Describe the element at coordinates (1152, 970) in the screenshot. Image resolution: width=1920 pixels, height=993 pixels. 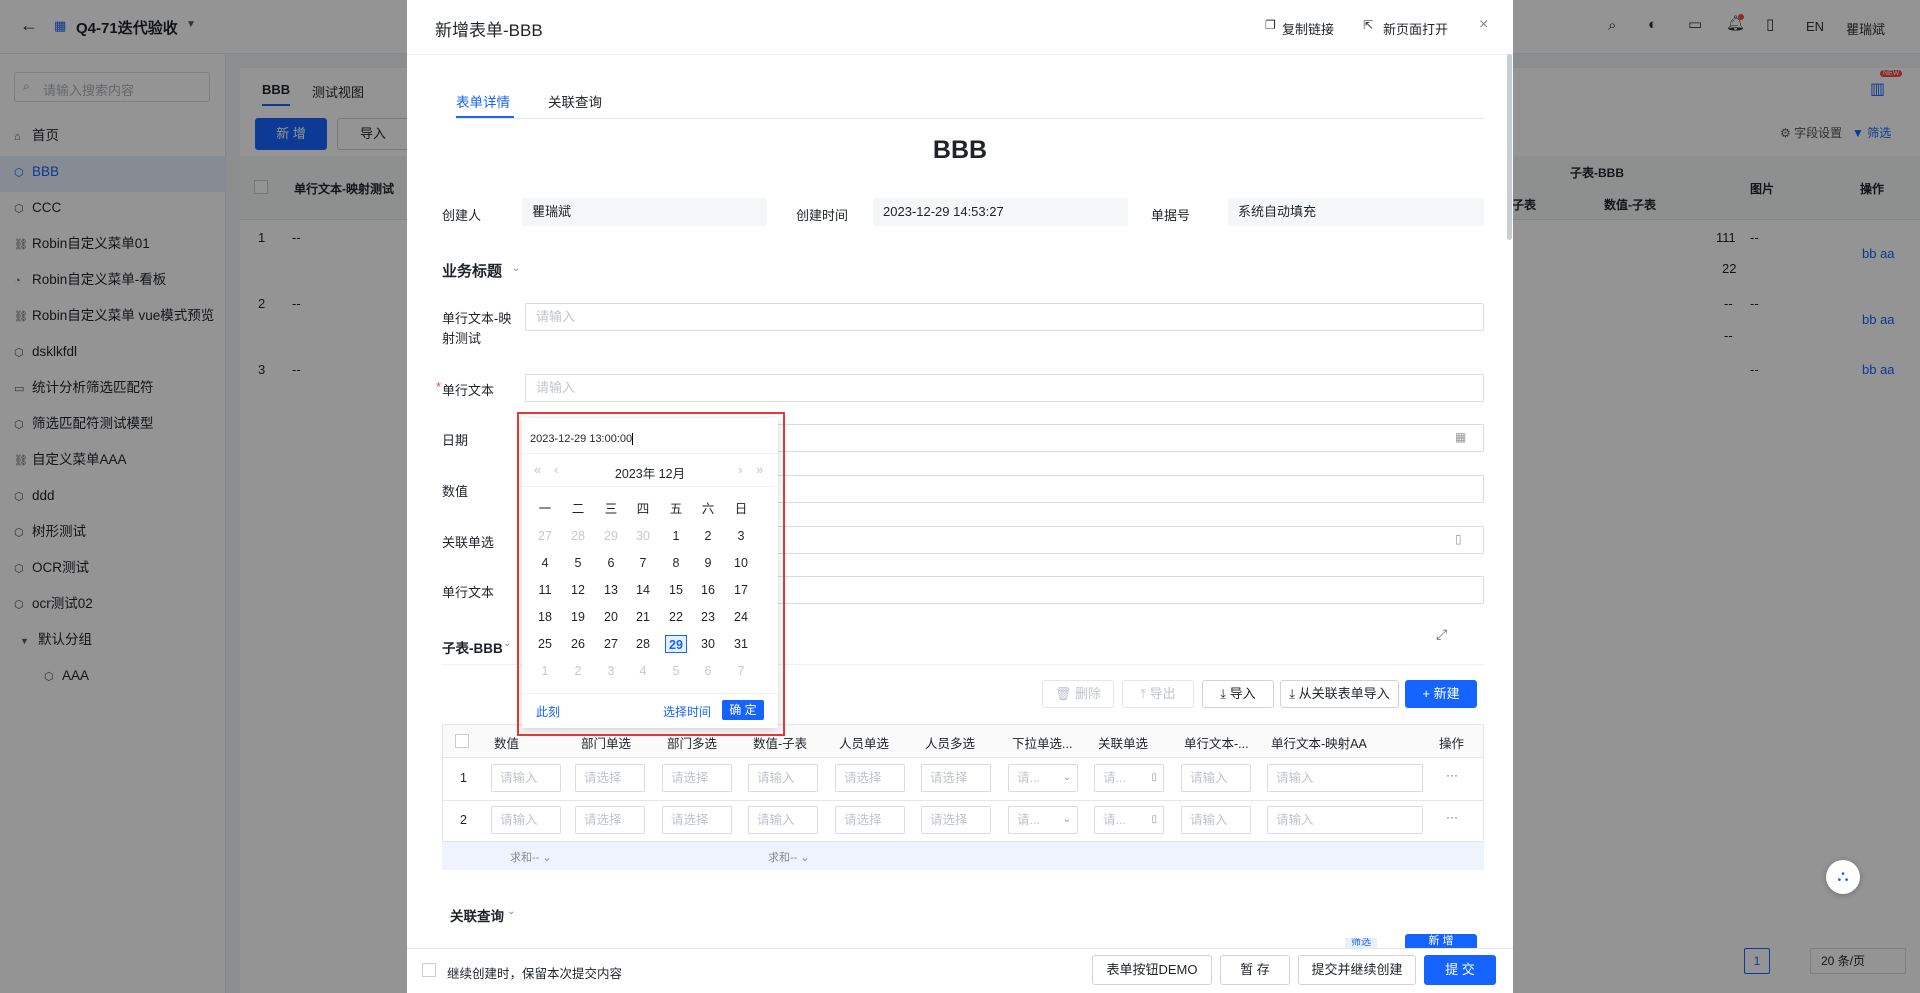
I see `form-button-demo: 表单按钮DEMO` at that location.